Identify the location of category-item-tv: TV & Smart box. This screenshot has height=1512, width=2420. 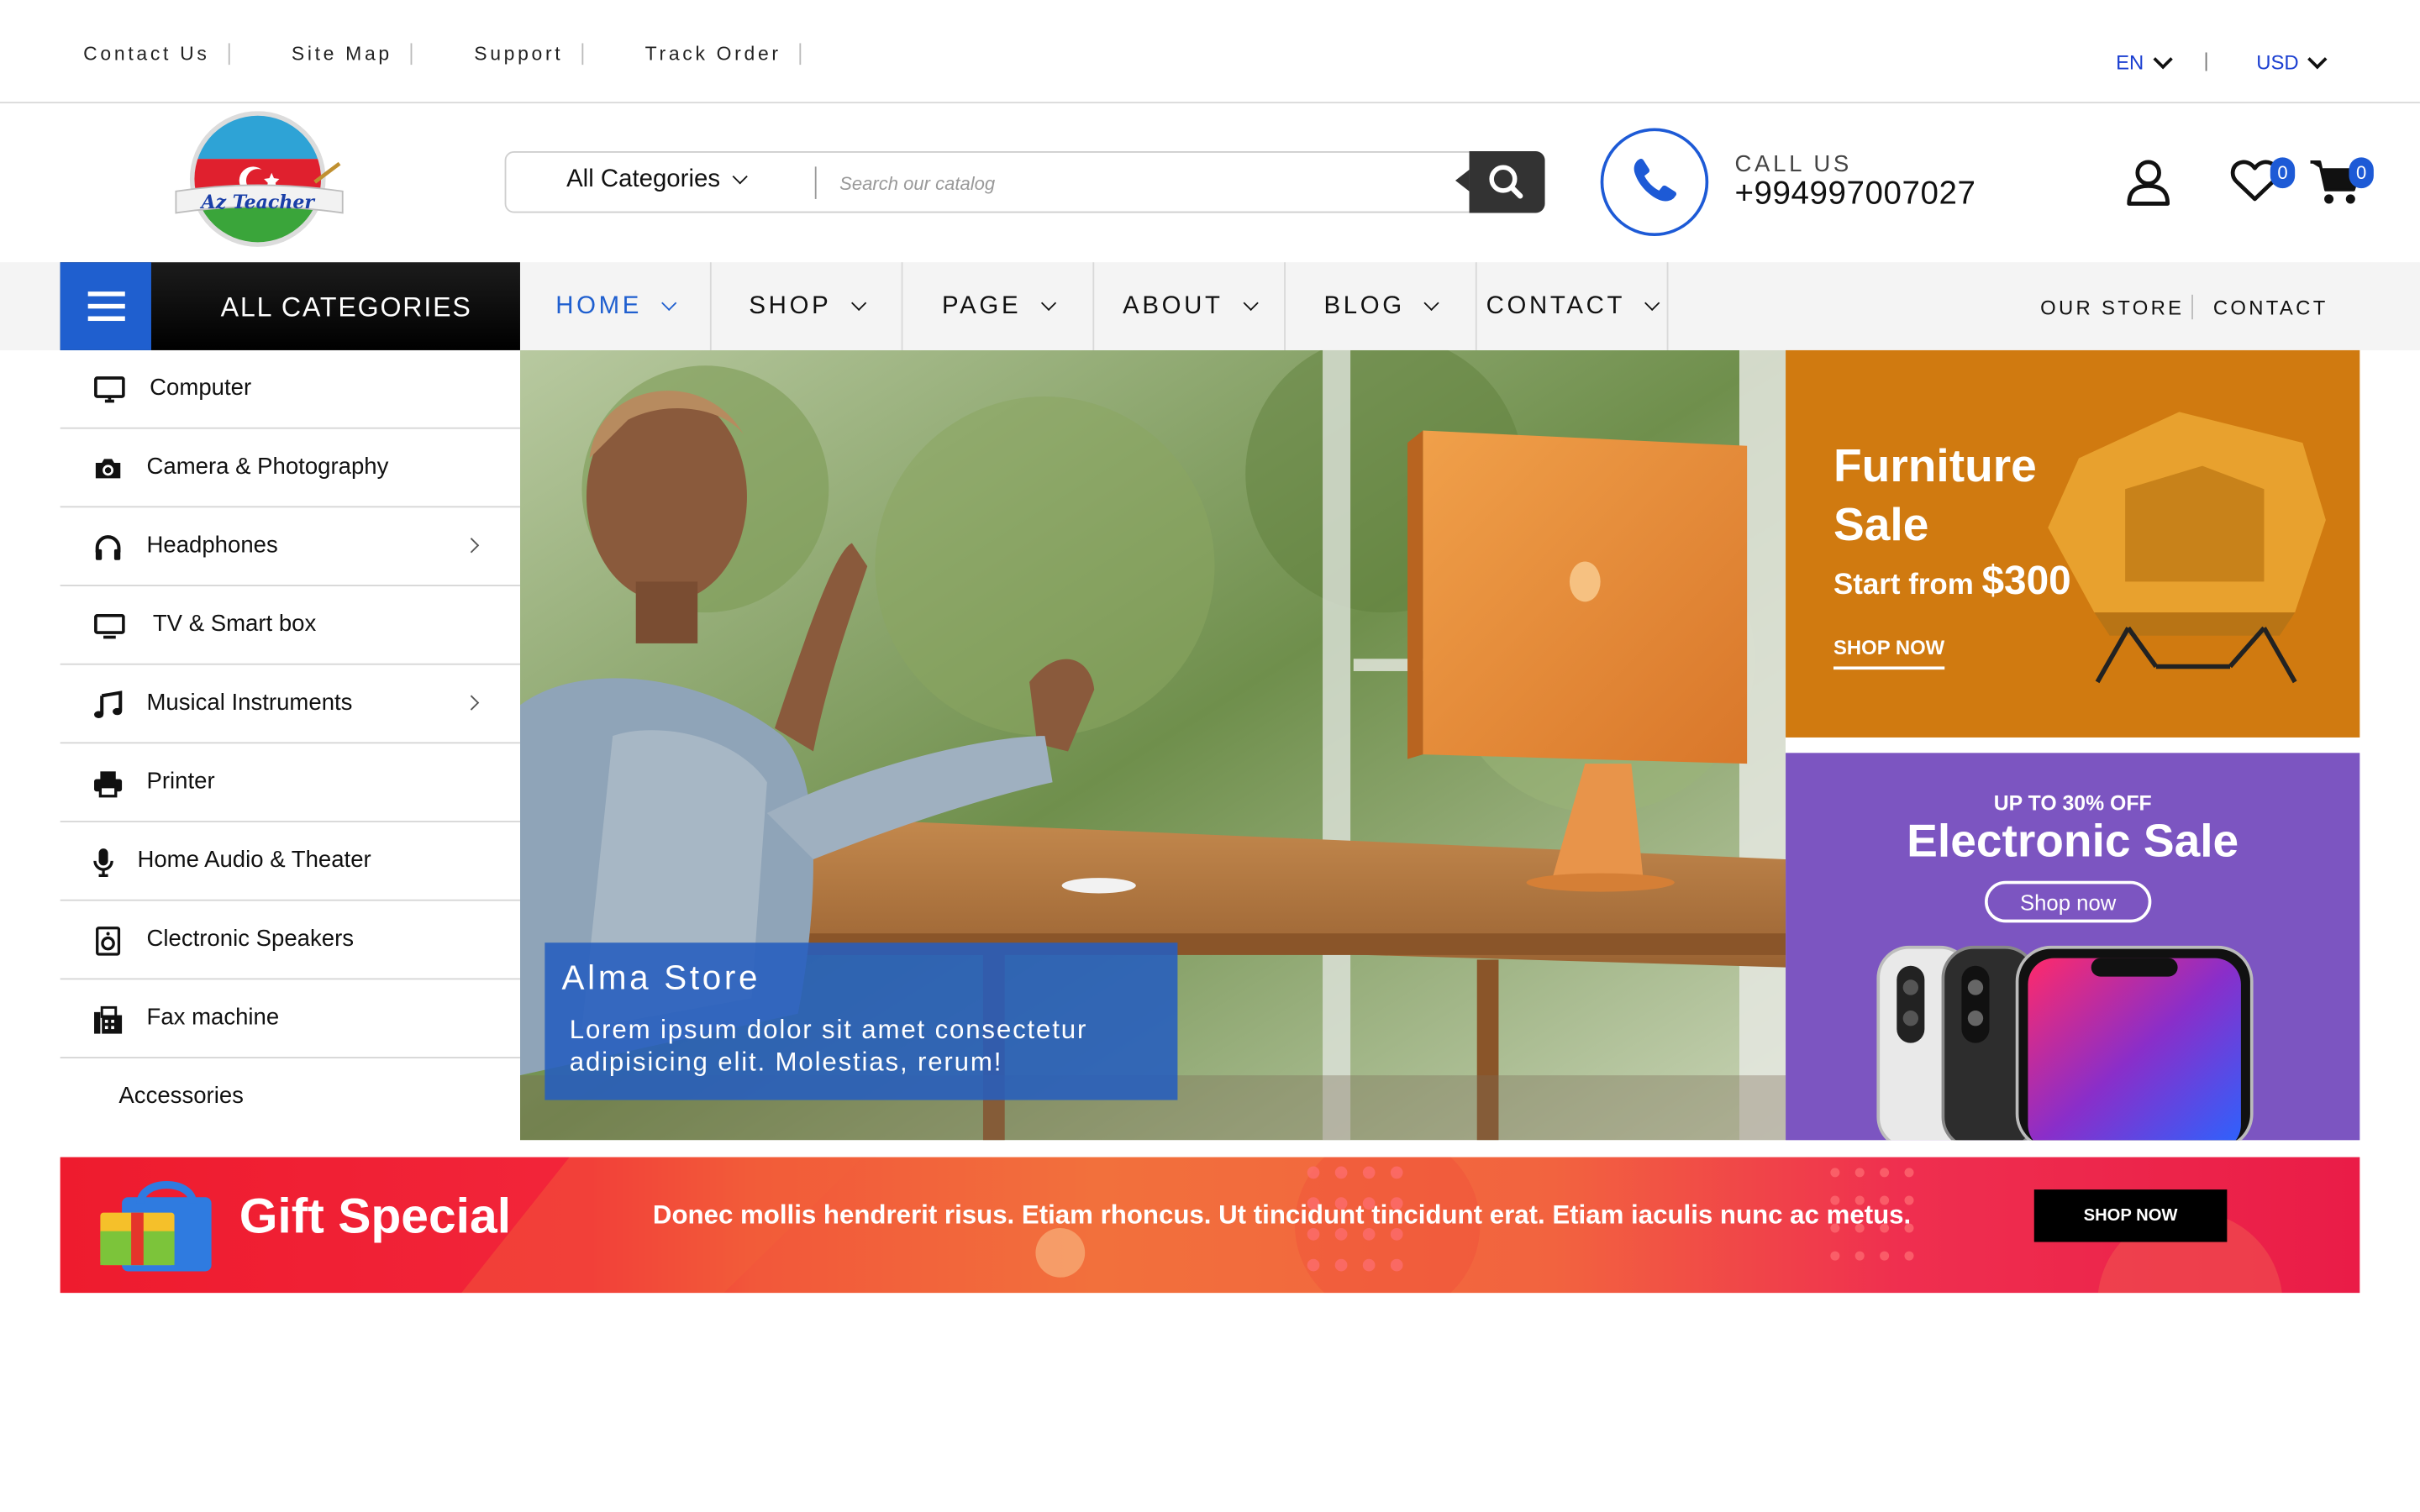
(290, 625).